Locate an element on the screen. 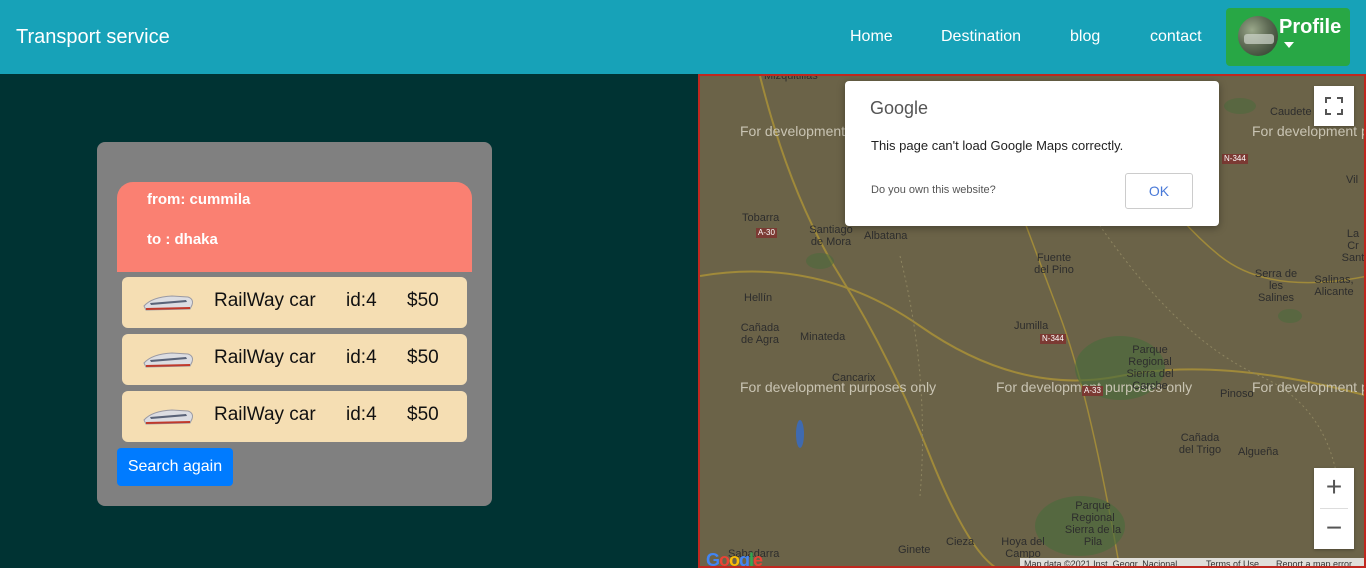 This screenshot has width=1366, height=568. map-place-label: Caudete is located at coordinates (1291, 112).